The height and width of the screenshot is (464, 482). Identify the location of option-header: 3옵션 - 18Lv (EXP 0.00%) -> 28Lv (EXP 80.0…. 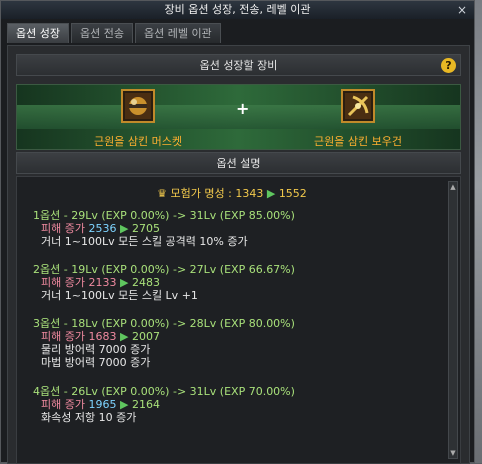
(164, 323).